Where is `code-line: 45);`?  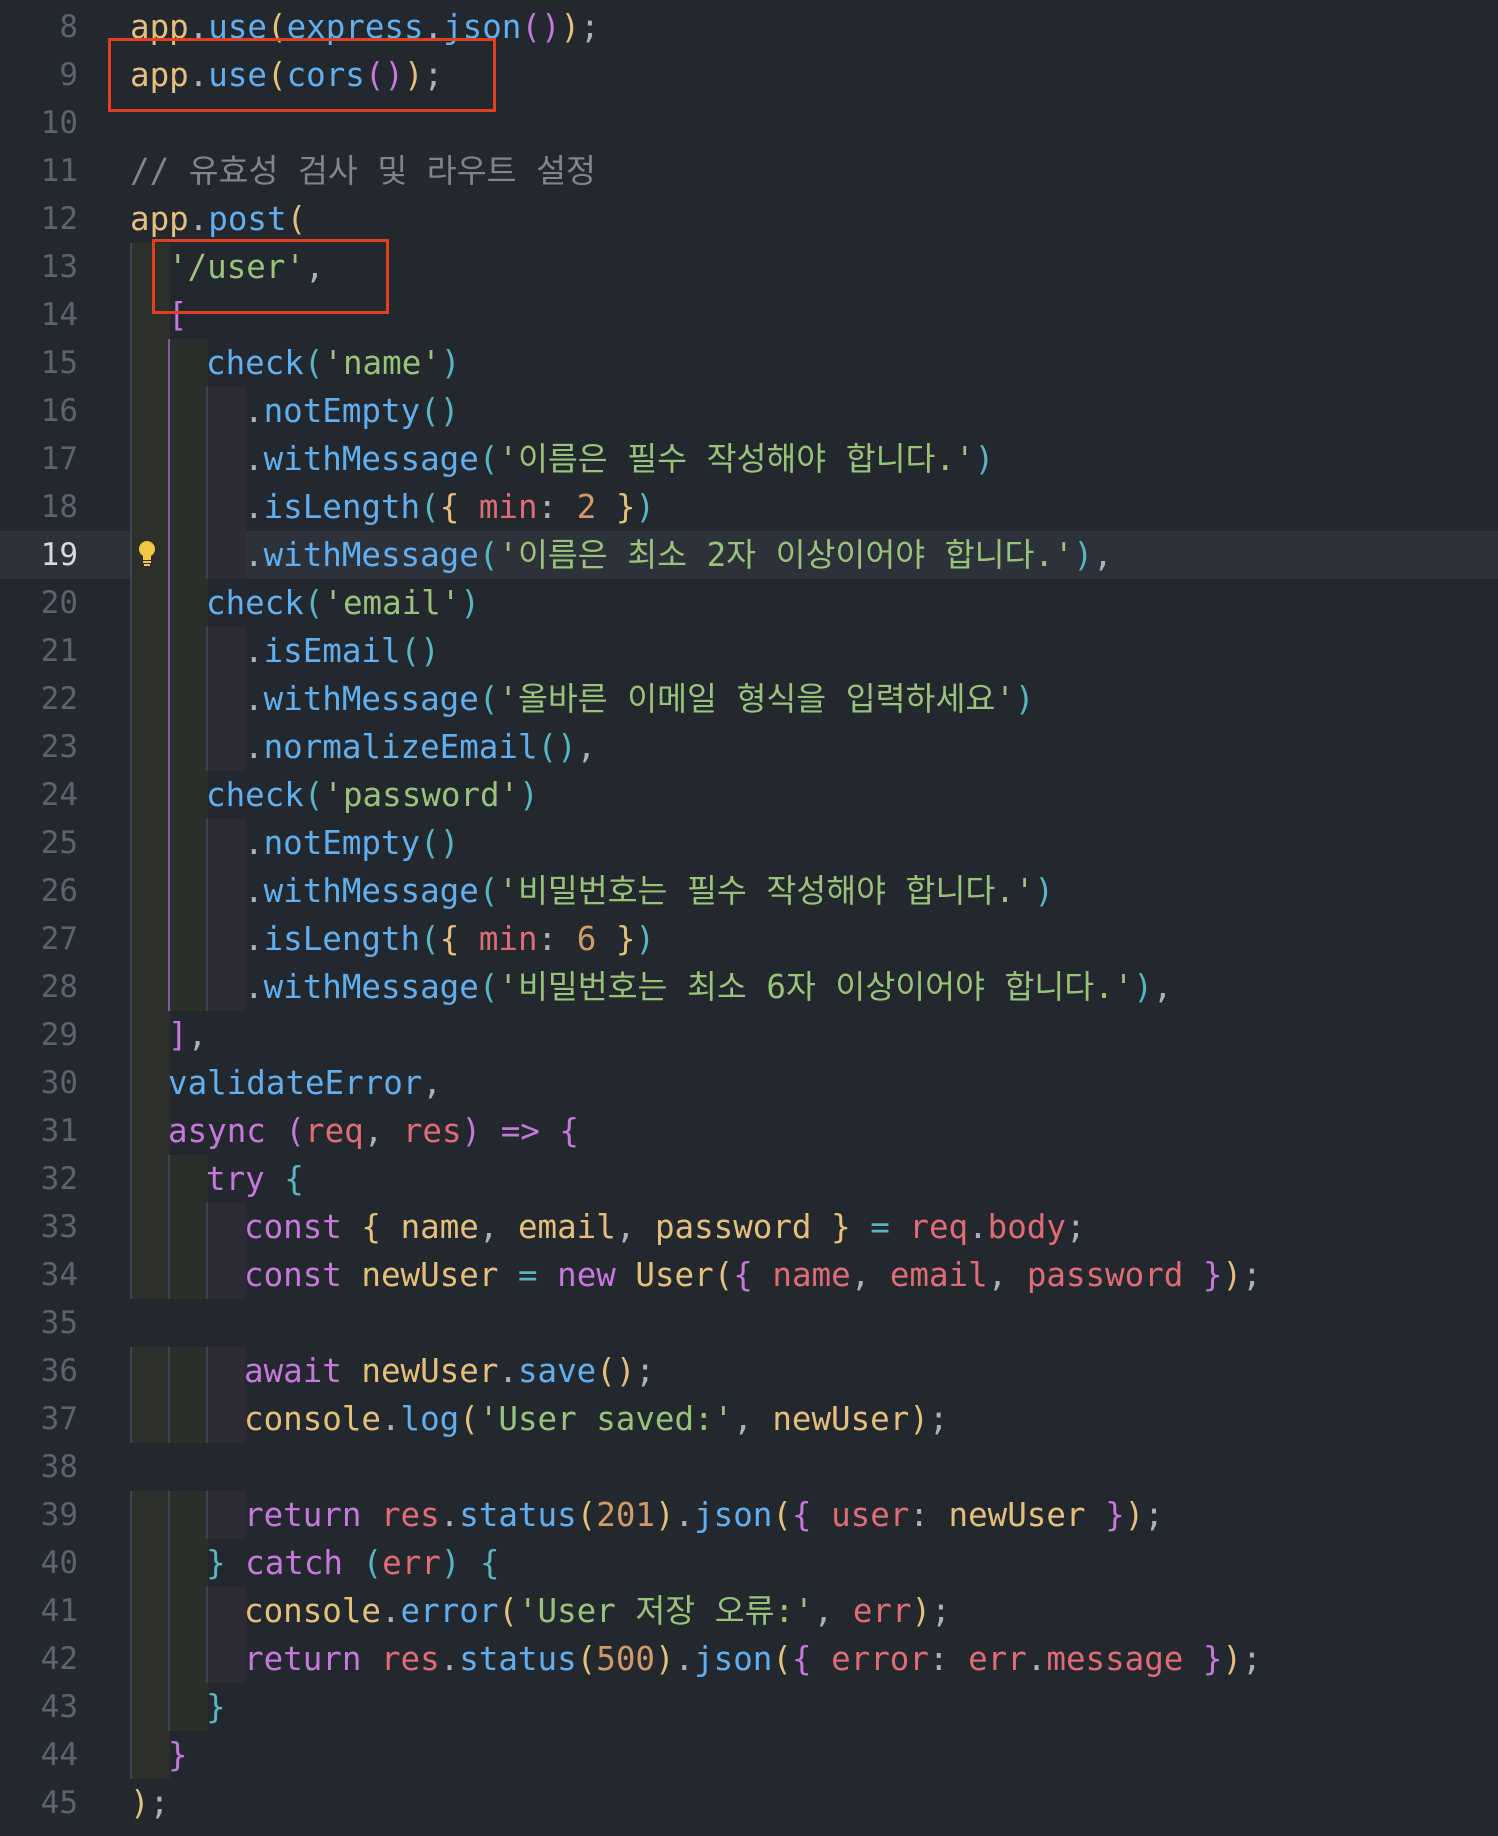
code-line: 45); is located at coordinates (749, 1803).